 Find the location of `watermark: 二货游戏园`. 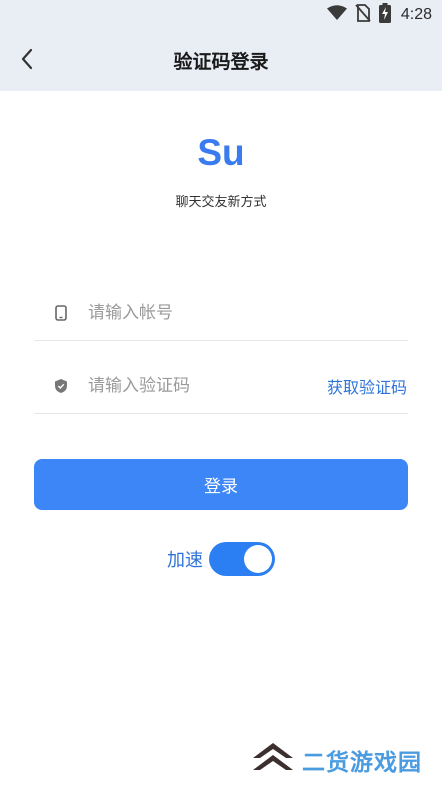

watermark: 二货游戏园 is located at coordinates (336, 760).